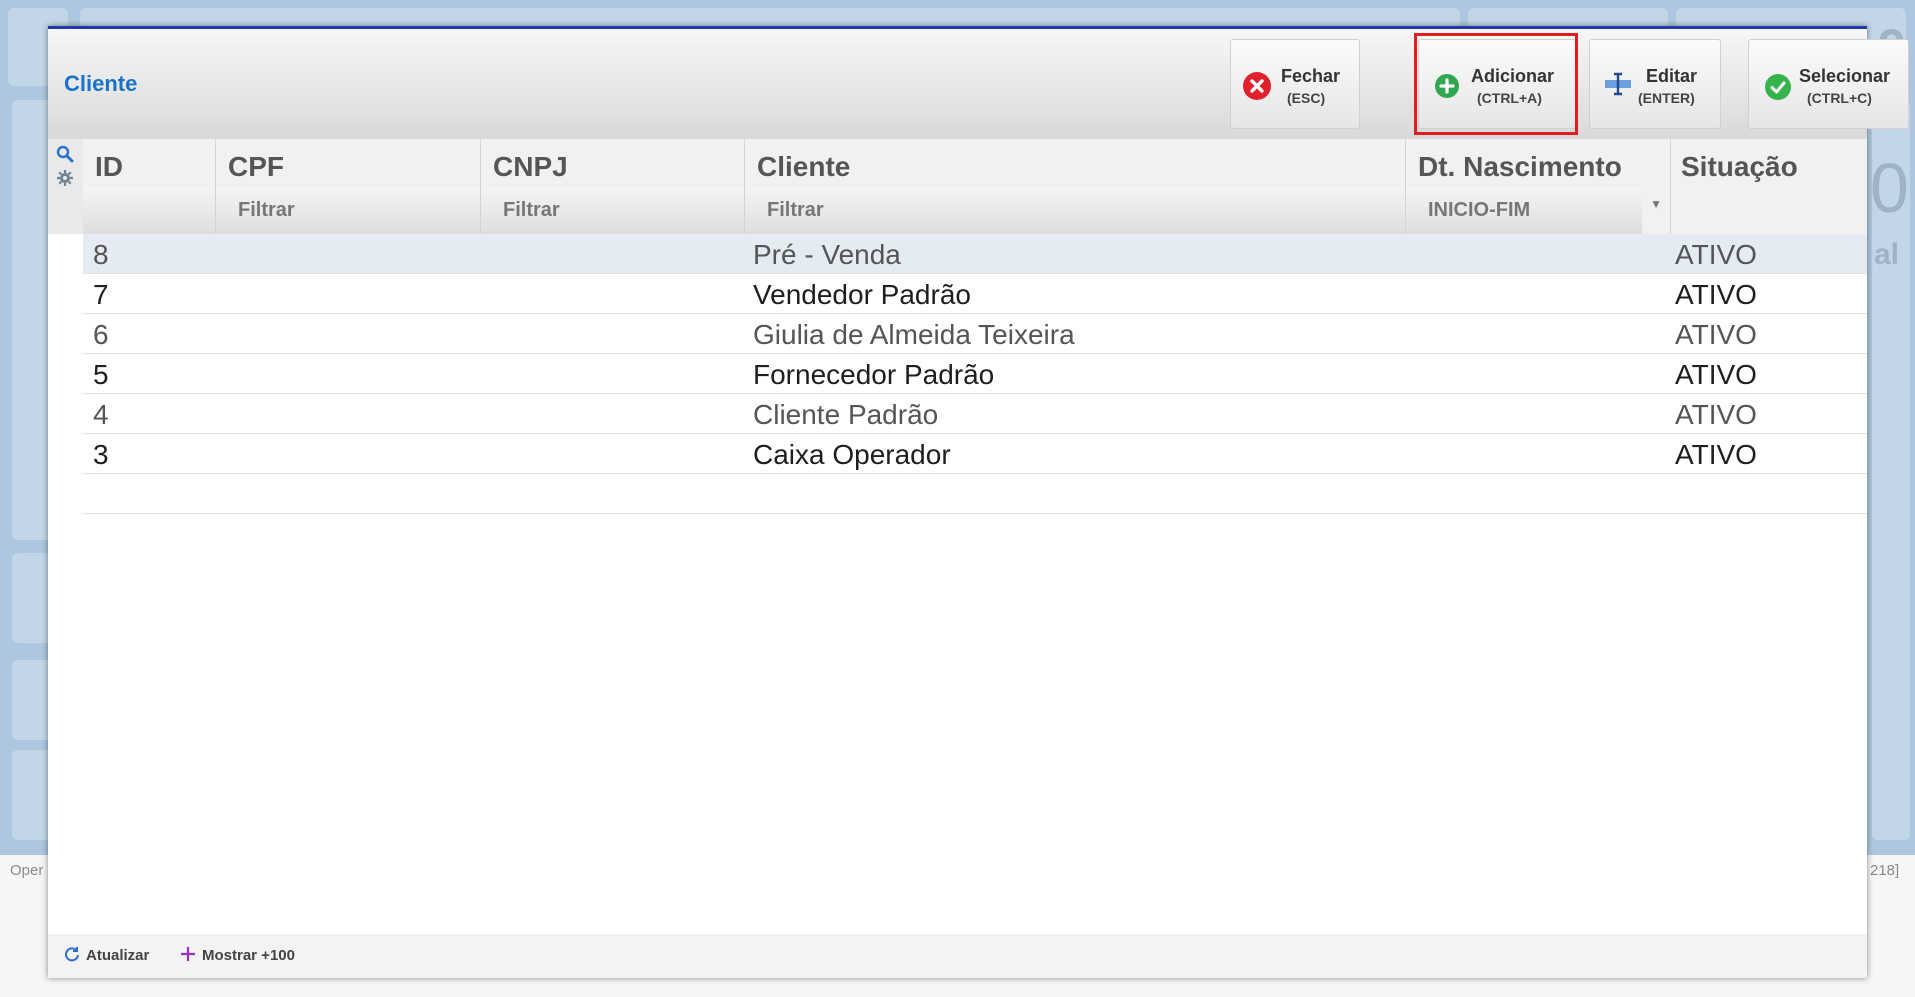 This screenshot has height=997, width=1915. What do you see at coordinates (1520, 166) in the screenshot?
I see `column-title: Dt. Nascimento` at bounding box center [1520, 166].